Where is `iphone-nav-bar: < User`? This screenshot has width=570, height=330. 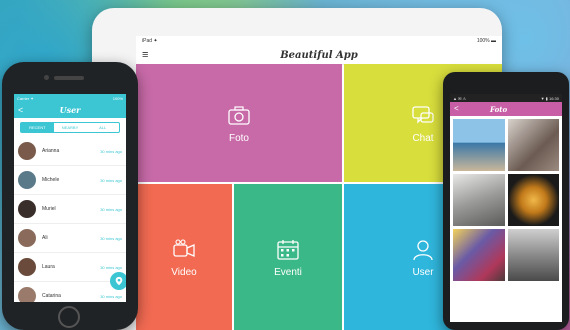
iphone-nav-bar: < User is located at coordinates (70, 110).